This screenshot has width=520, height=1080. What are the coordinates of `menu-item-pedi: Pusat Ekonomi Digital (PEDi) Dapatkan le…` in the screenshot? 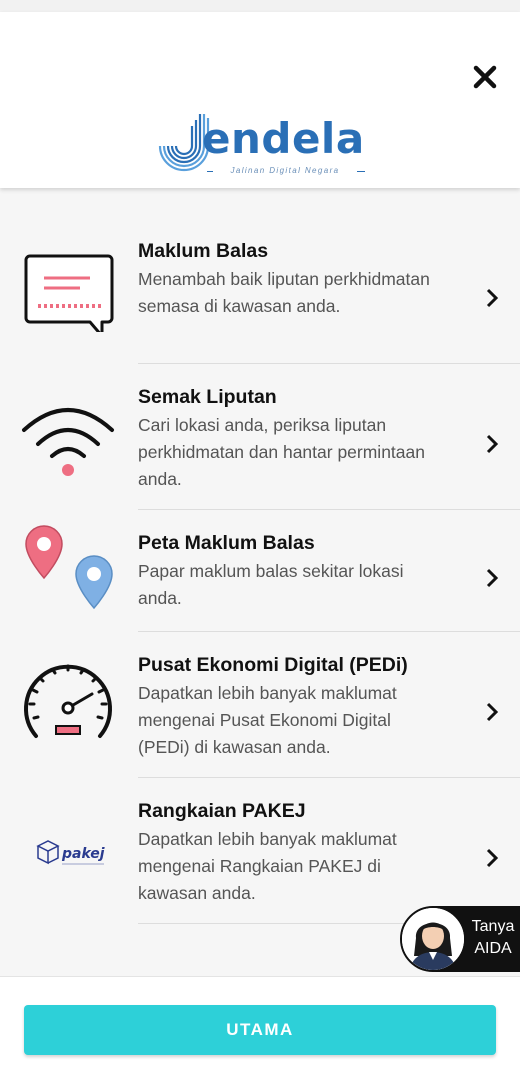 It's located at (260, 705).